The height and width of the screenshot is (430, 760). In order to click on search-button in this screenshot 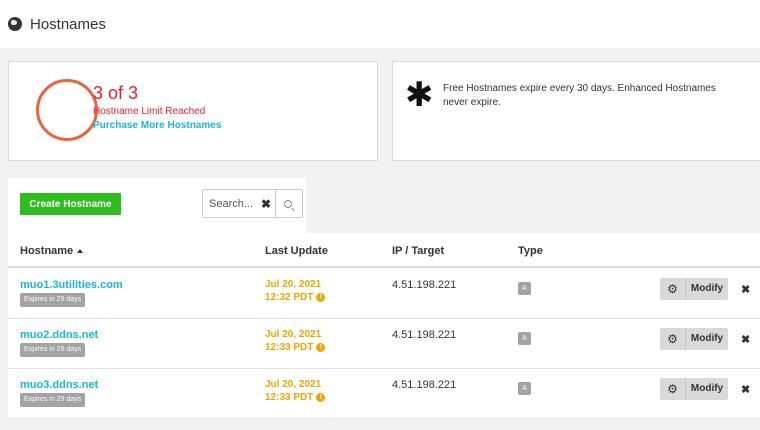, I will do `click(287, 203)`.